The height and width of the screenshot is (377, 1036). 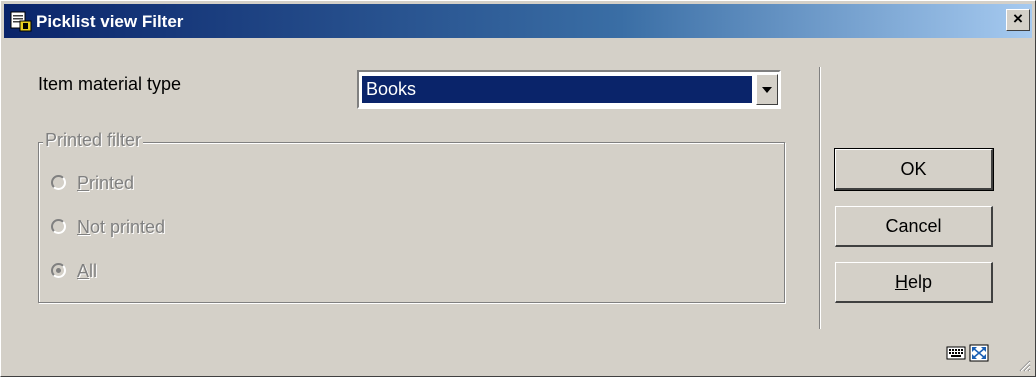 What do you see at coordinates (58, 182) in the screenshot?
I see `radio-button-printed` at bounding box center [58, 182].